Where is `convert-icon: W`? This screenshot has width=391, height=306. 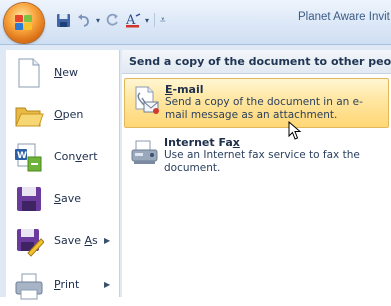
convert-icon: W is located at coordinates (29, 157).